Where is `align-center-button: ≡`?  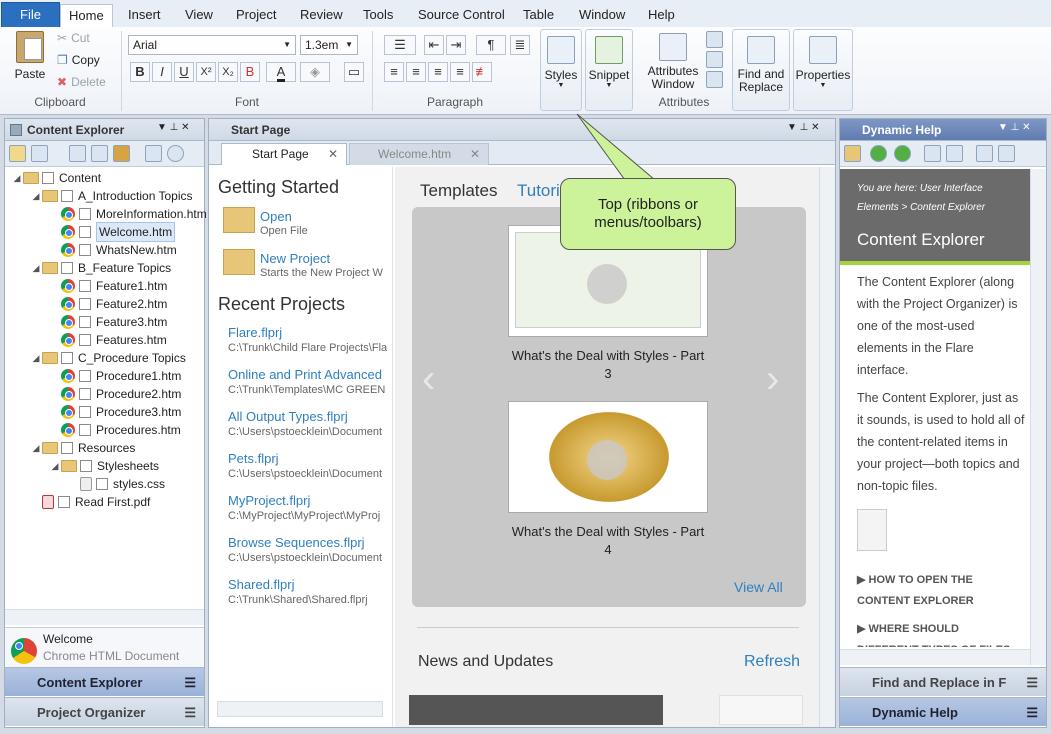
align-center-button: ≡ is located at coordinates (416, 72).